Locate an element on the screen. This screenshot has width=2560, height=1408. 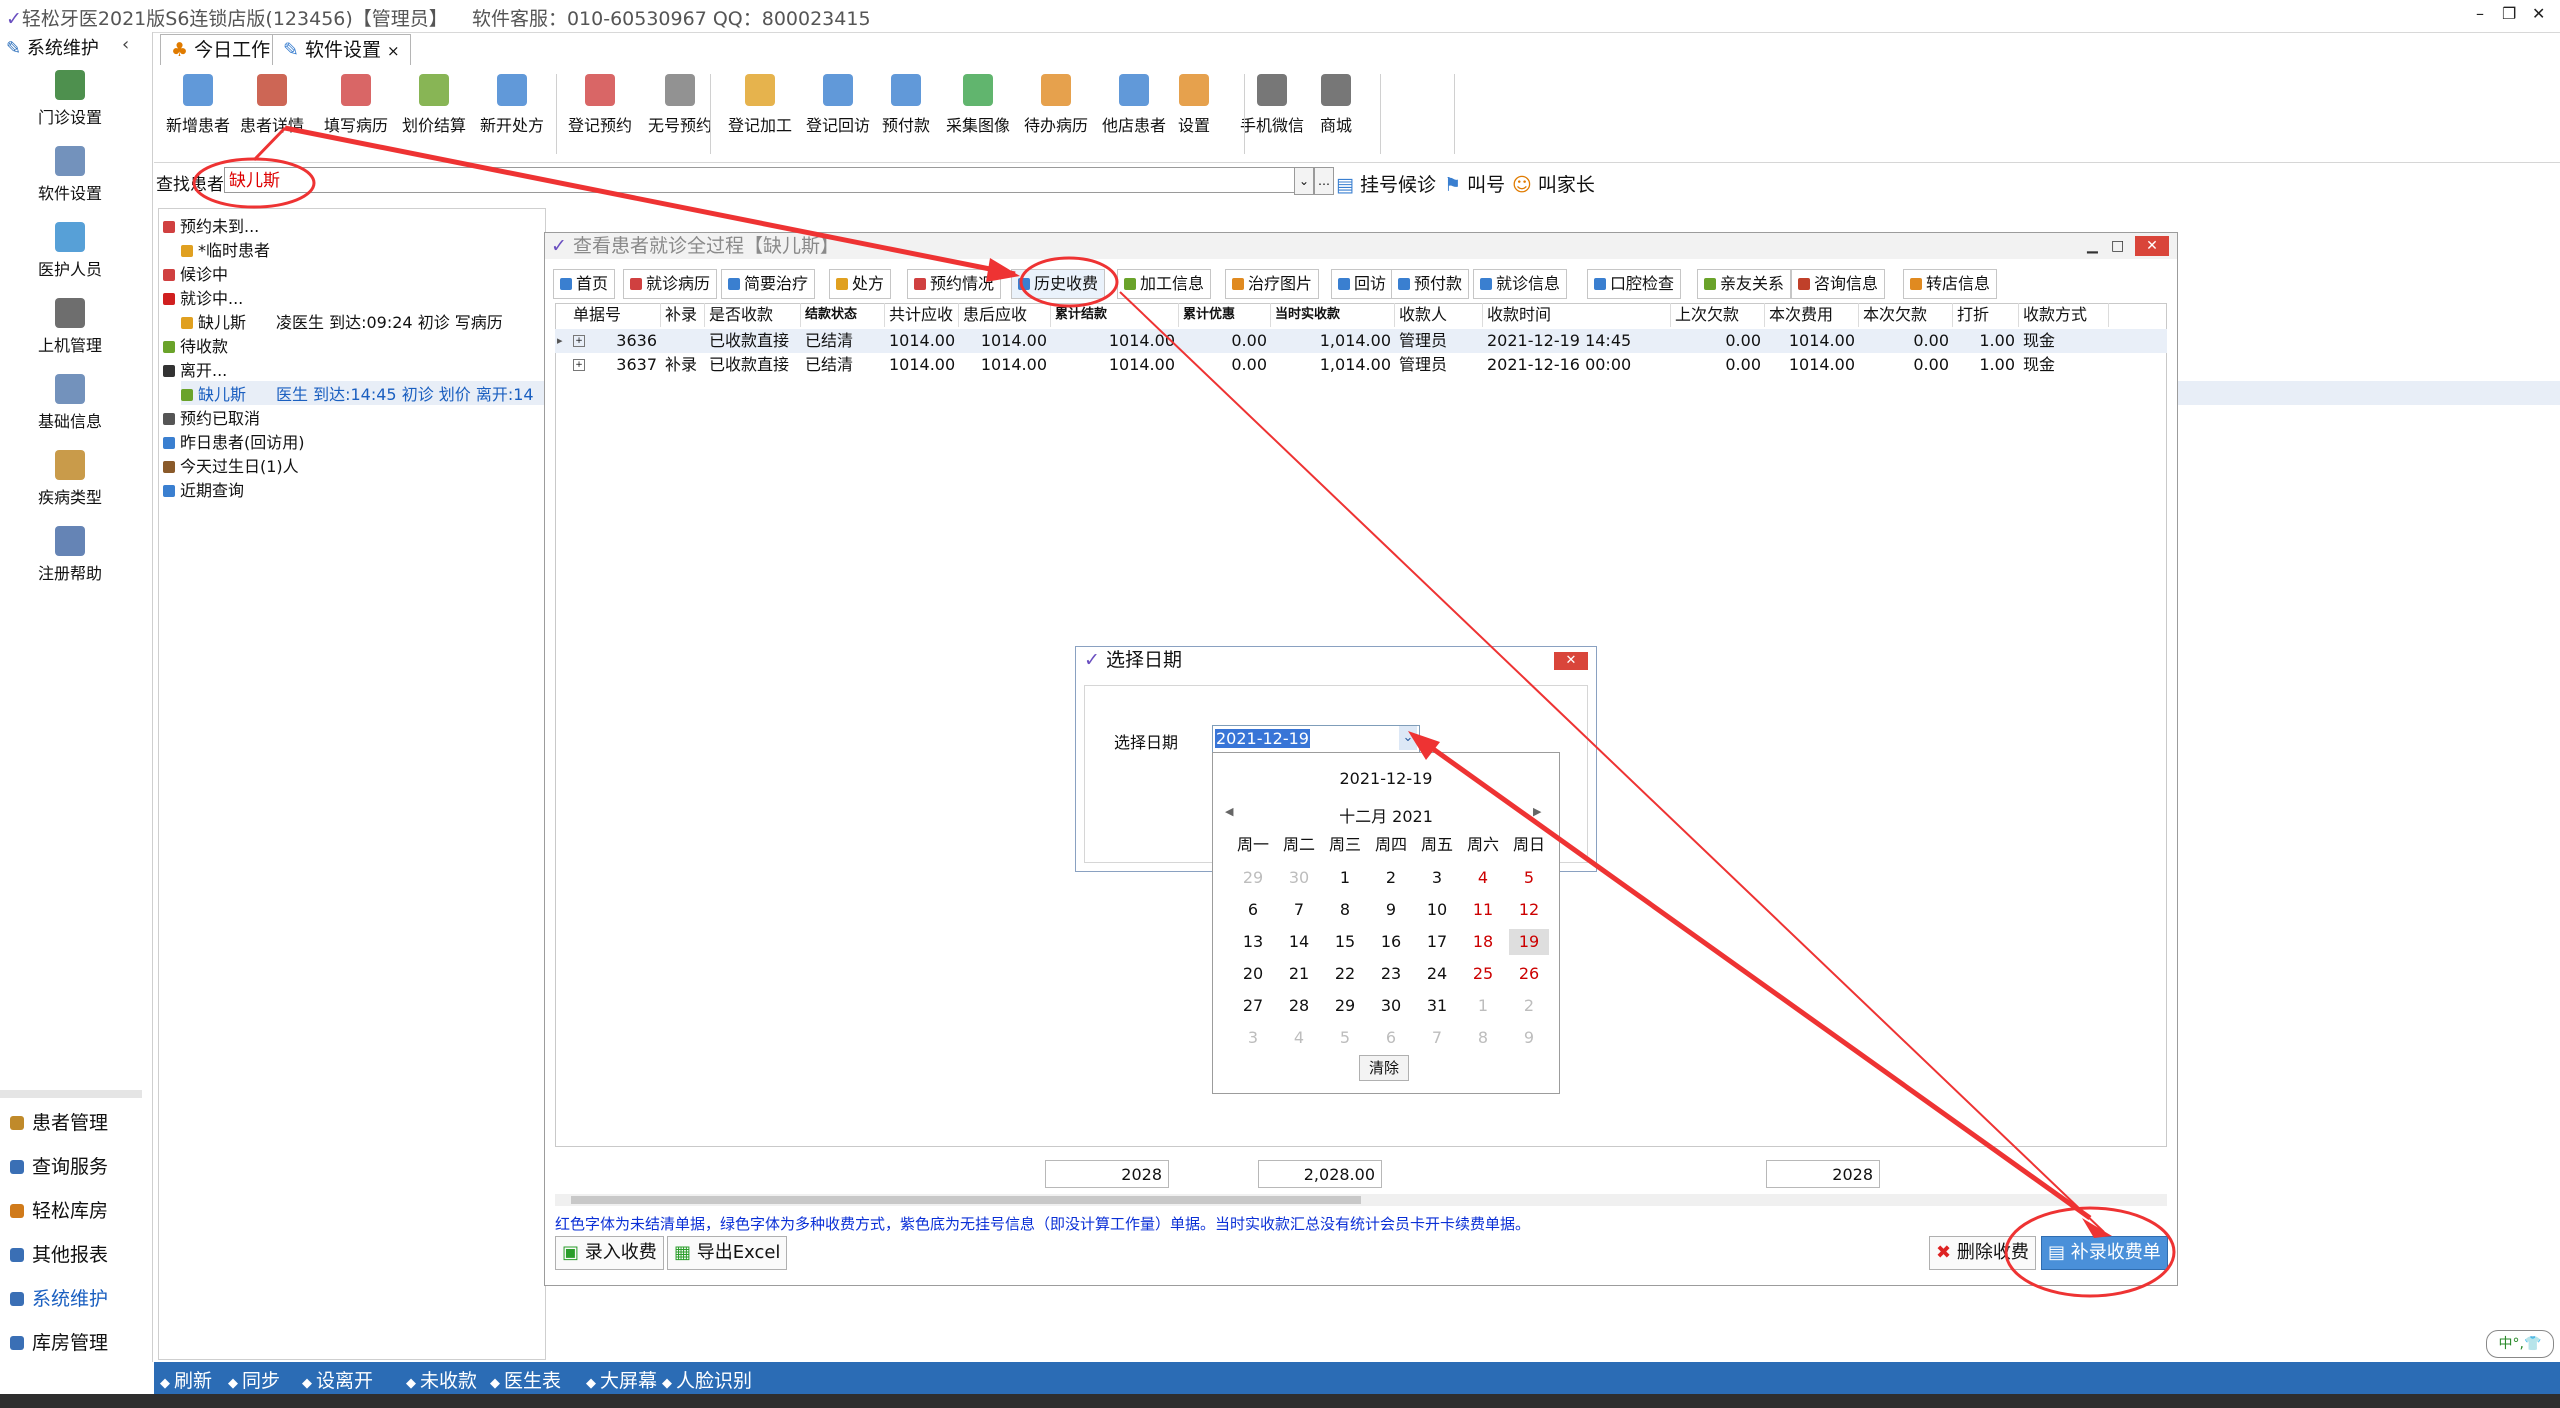
annotation-circle-search is located at coordinates (254, 183).